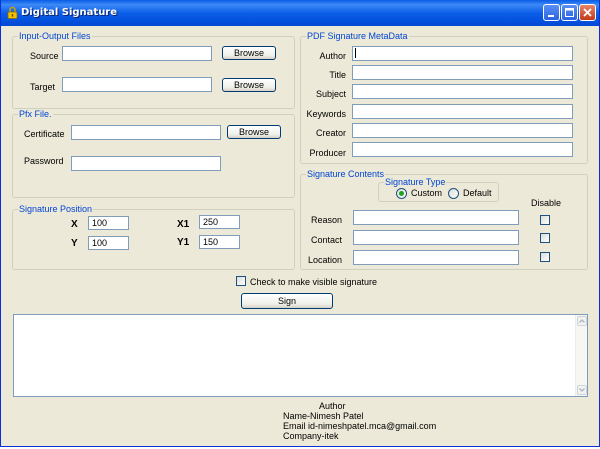 This screenshot has height=449, width=600. Describe the element at coordinates (462, 91) in the screenshot. I see `subject-input` at that location.